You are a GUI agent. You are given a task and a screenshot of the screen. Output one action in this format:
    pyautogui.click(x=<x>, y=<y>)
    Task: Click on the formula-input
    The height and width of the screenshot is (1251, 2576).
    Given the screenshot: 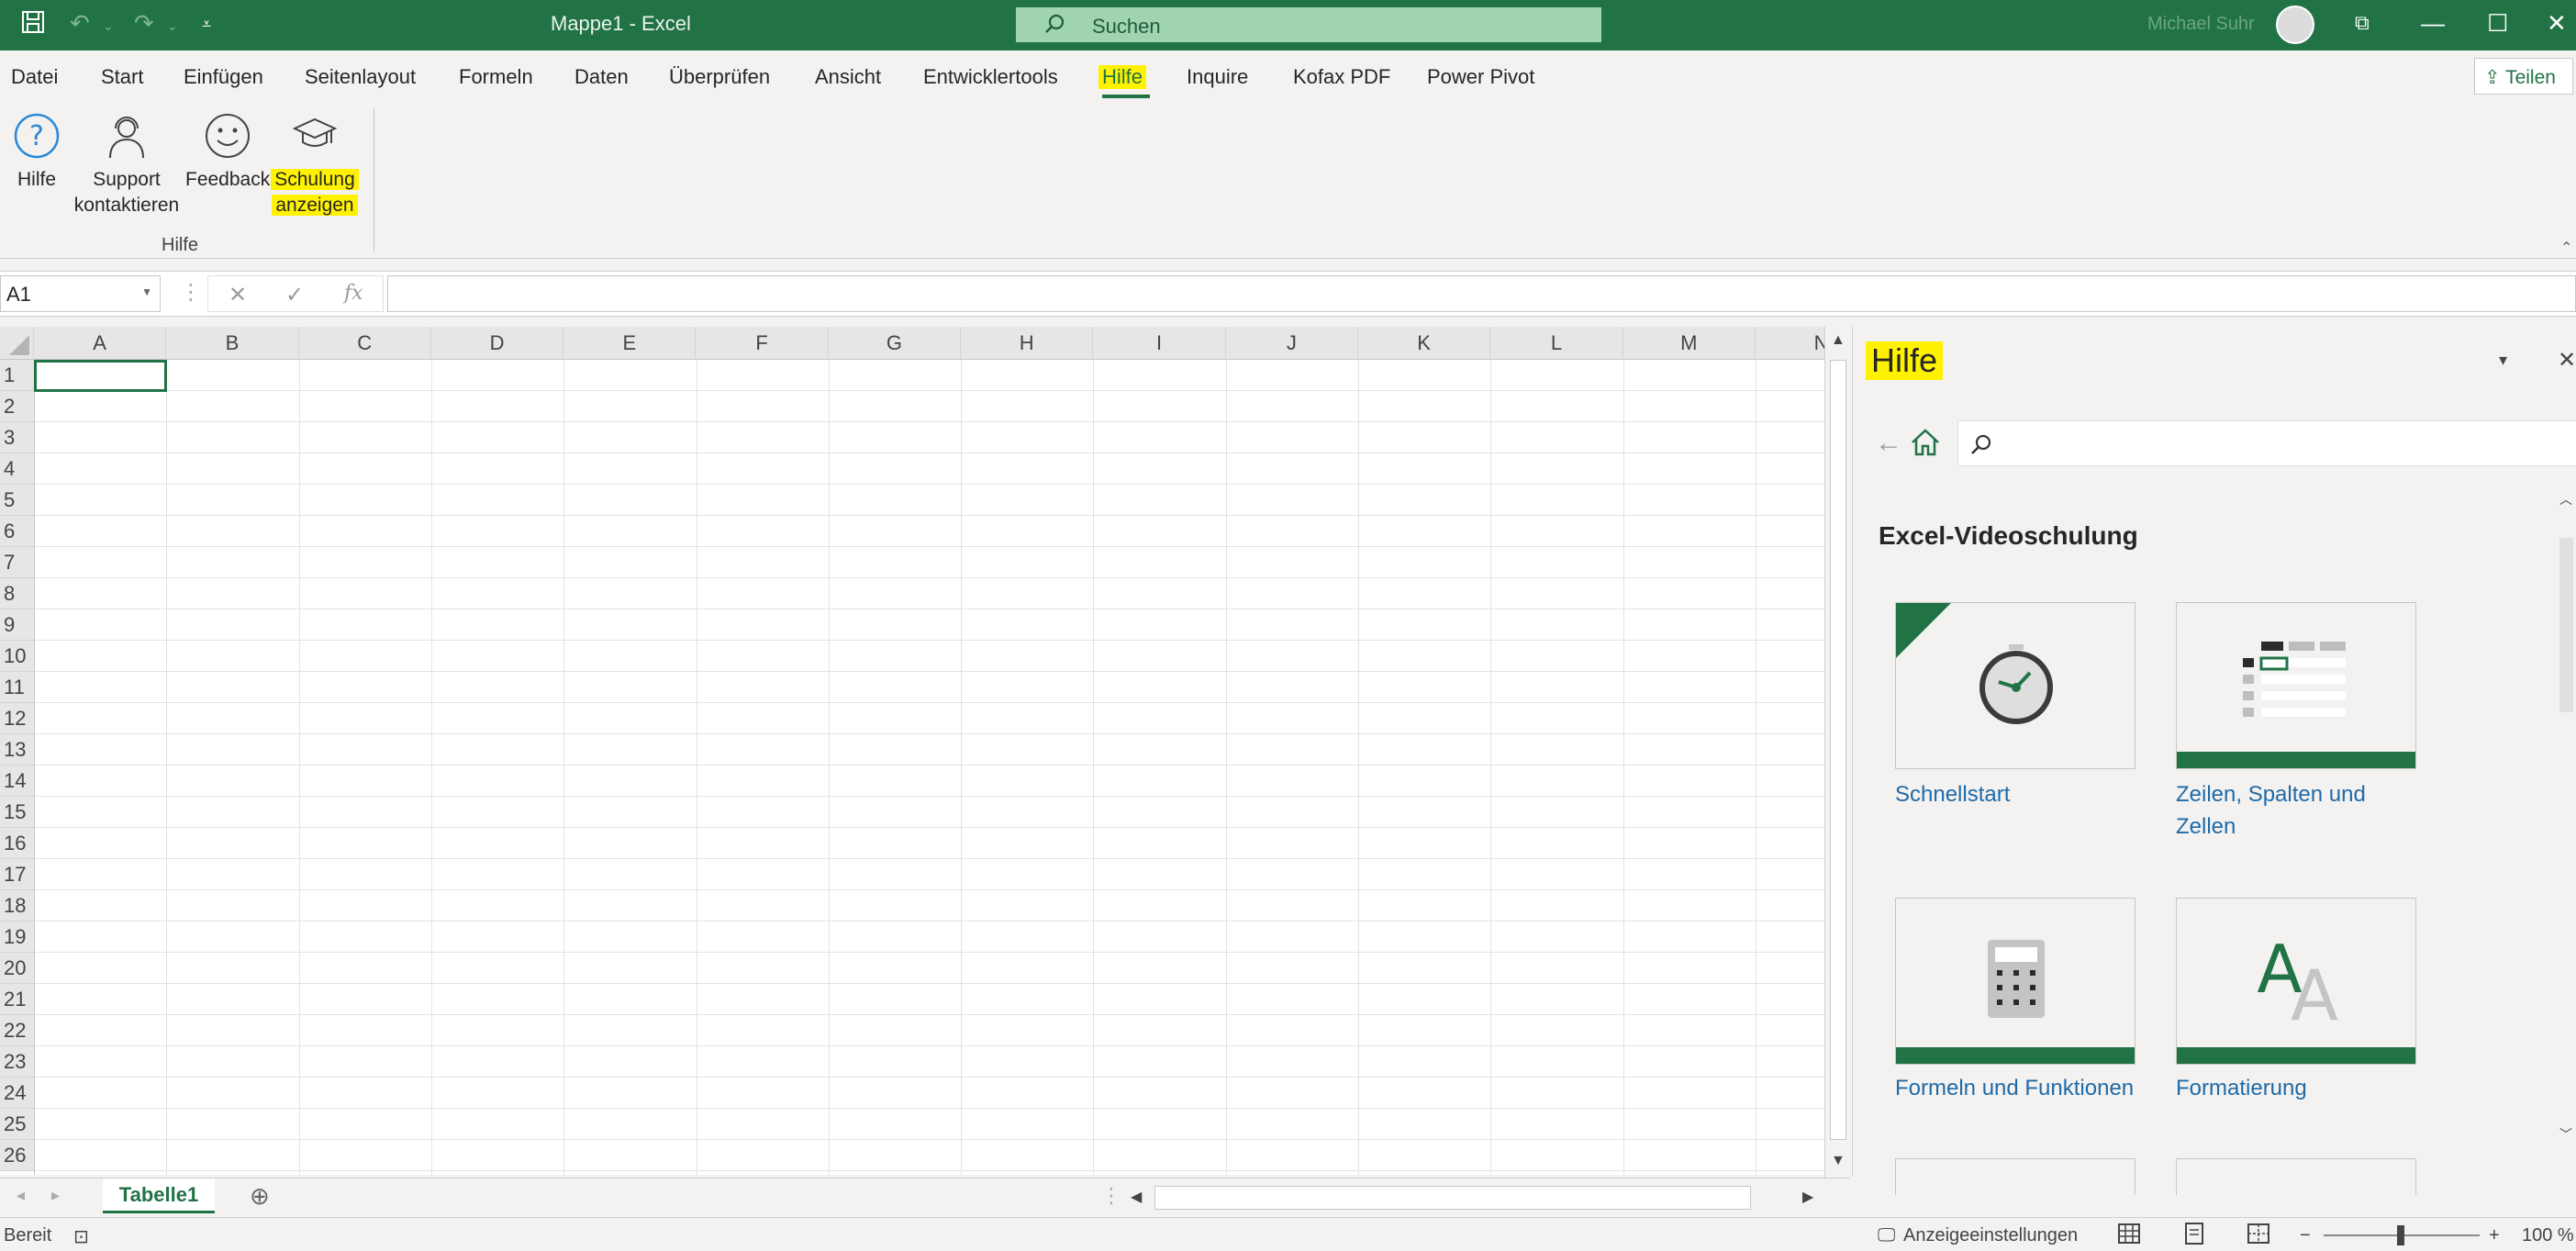 What is the action you would take?
    pyautogui.click(x=1481, y=293)
    